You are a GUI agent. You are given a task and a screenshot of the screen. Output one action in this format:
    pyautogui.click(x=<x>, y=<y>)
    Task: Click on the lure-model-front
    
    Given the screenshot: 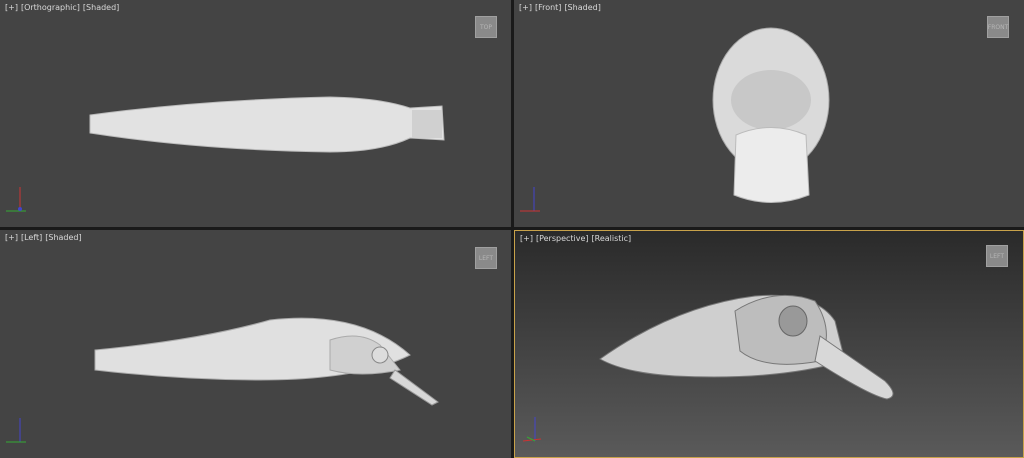 What is the action you would take?
    pyautogui.click(x=771, y=115)
    